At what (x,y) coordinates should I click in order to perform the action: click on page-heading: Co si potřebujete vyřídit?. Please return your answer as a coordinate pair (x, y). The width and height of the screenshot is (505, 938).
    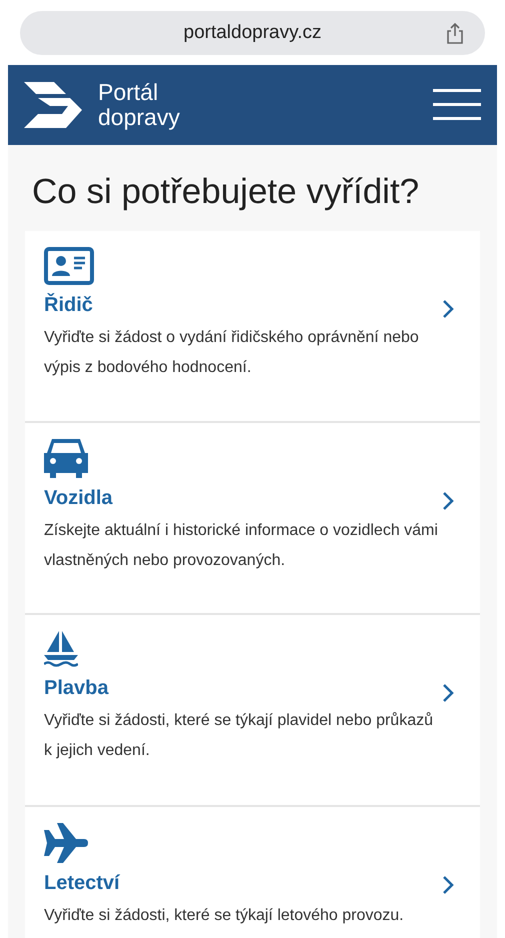
    Looking at the image, I should click on (226, 192).